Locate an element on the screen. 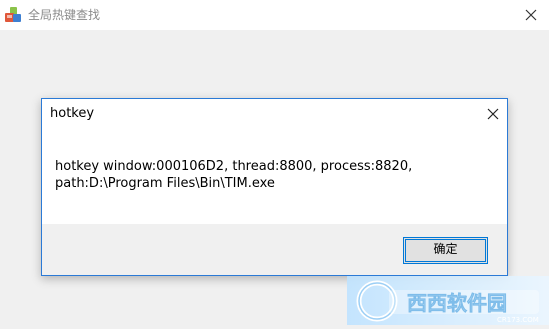 The image size is (549, 329). dialog-close-icon is located at coordinates (493, 114).